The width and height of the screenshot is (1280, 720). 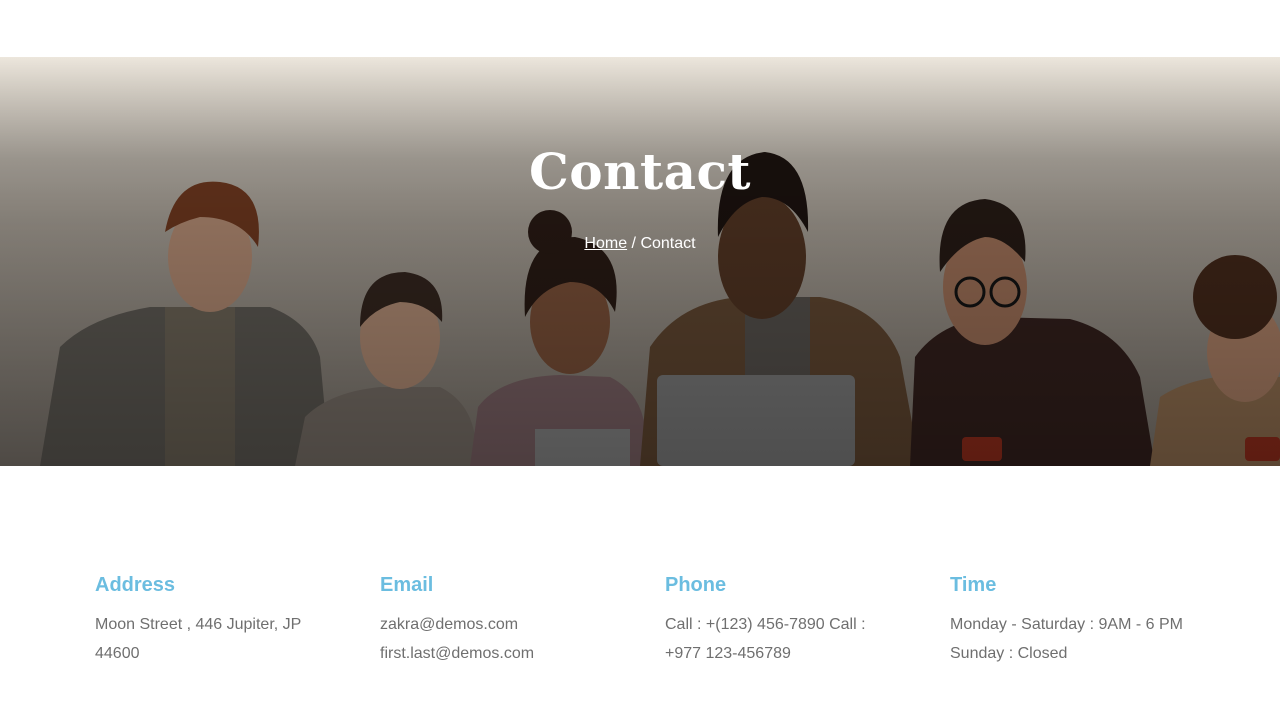 I want to click on email-address-secondary: first.last@demos.com, so click(x=457, y=653).